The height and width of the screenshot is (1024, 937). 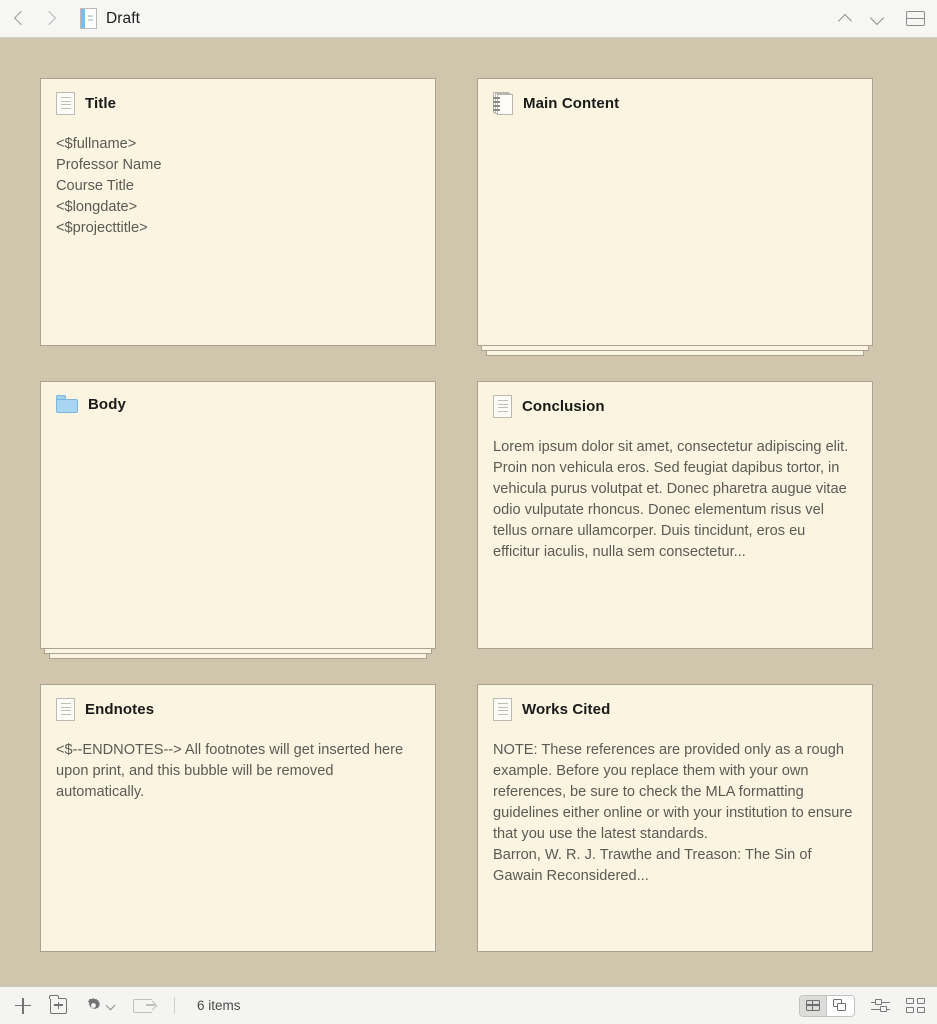 I want to click on notebook-stack-icon, so click(x=503, y=103).